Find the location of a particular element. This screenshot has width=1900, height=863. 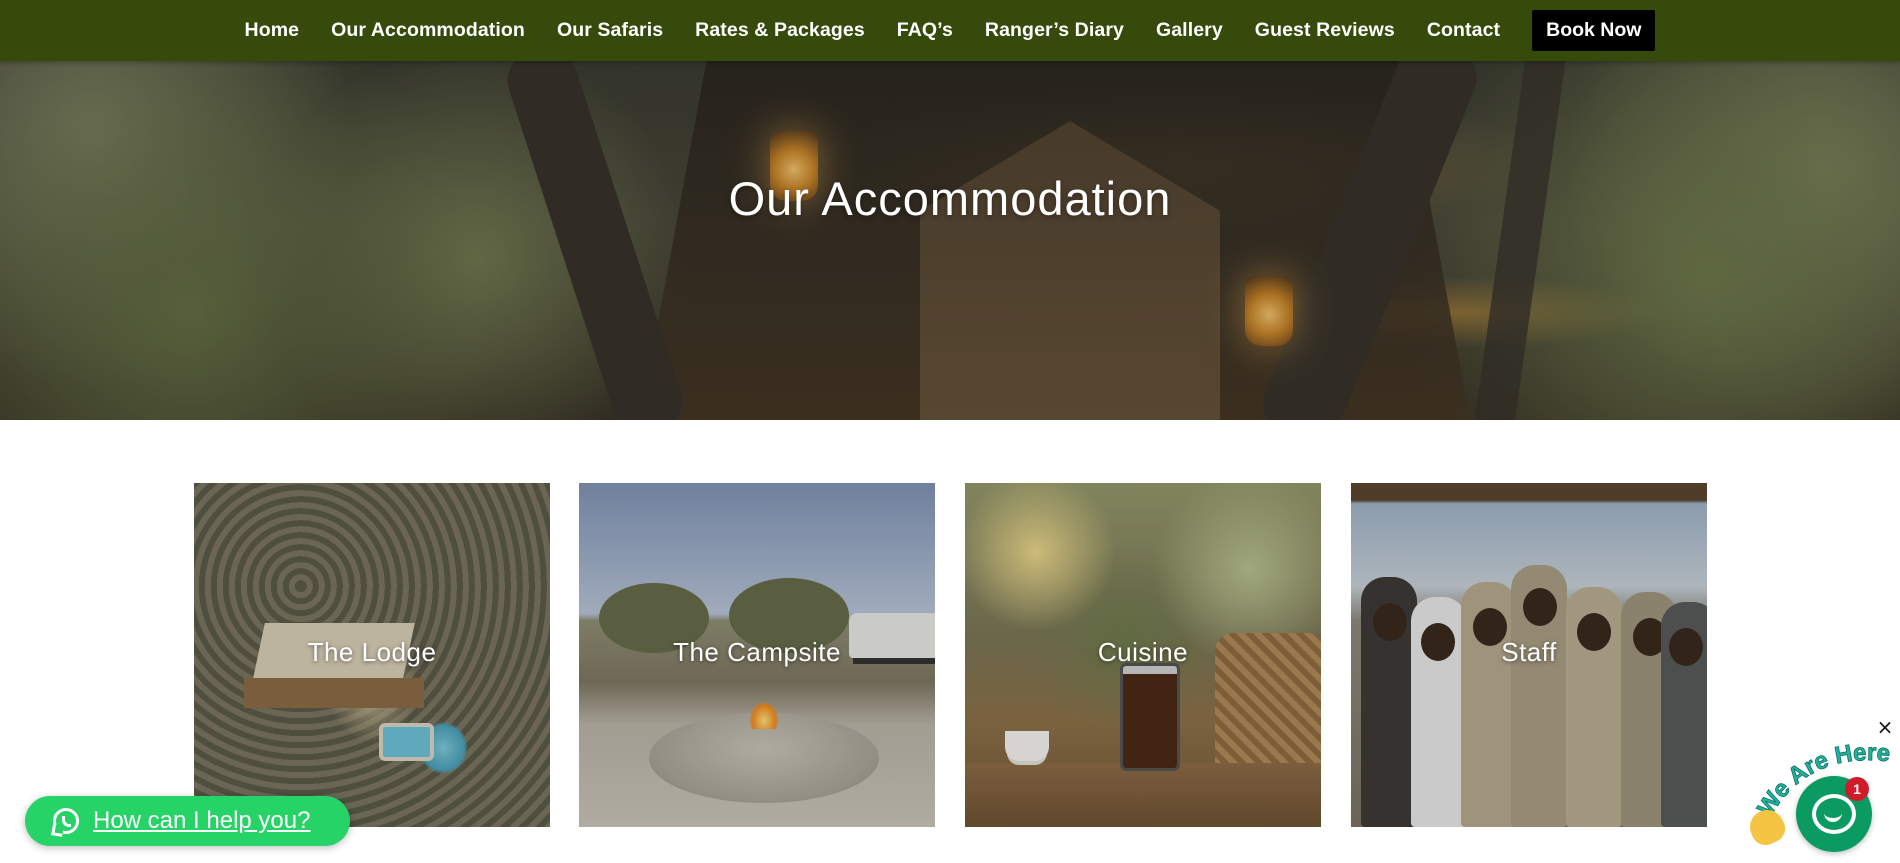

card-the-campsite: The Campsite is located at coordinates (757, 655).